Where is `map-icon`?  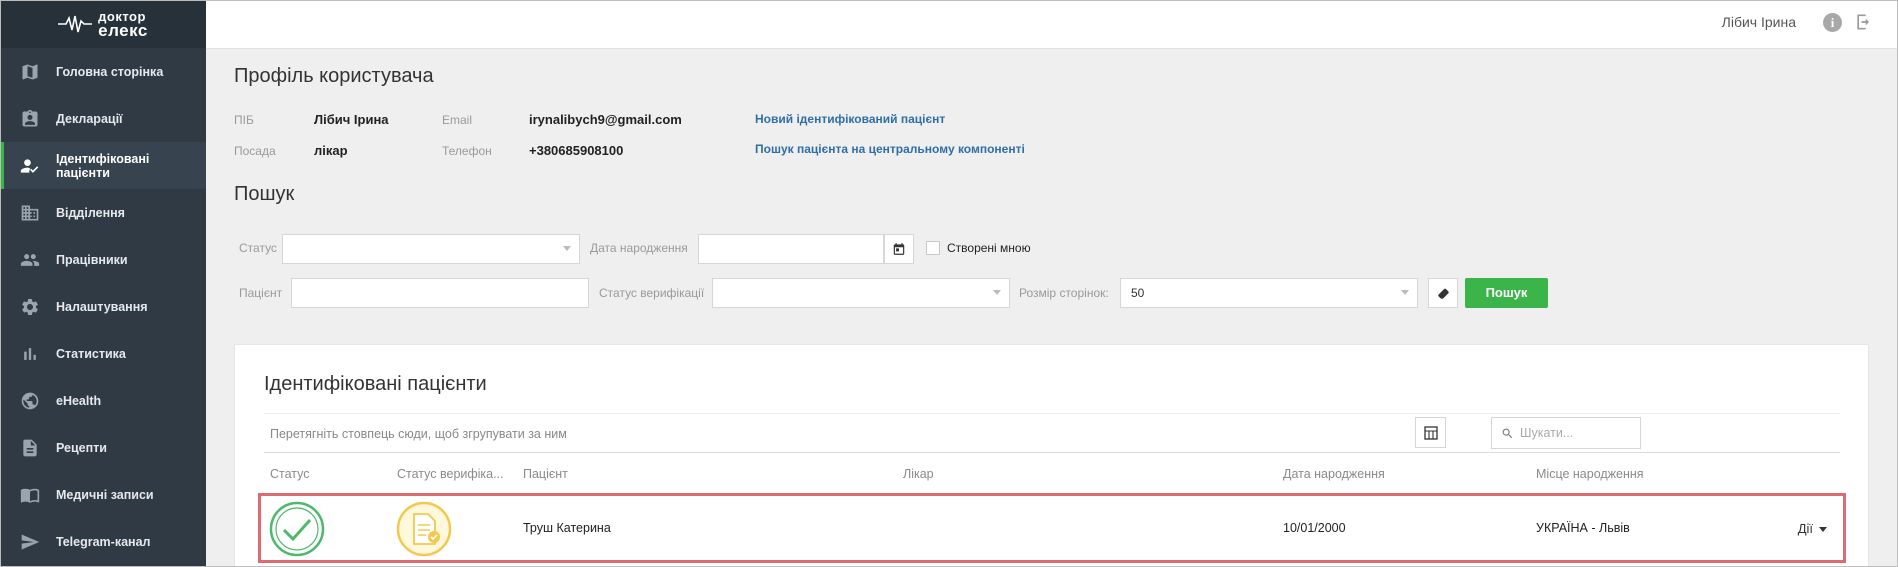 map-icon is located at coordinates (30, 71).